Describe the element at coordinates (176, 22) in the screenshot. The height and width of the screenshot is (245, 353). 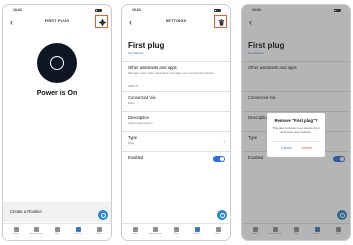
I see `top-bar: ‹ SETTINGS` at that location.